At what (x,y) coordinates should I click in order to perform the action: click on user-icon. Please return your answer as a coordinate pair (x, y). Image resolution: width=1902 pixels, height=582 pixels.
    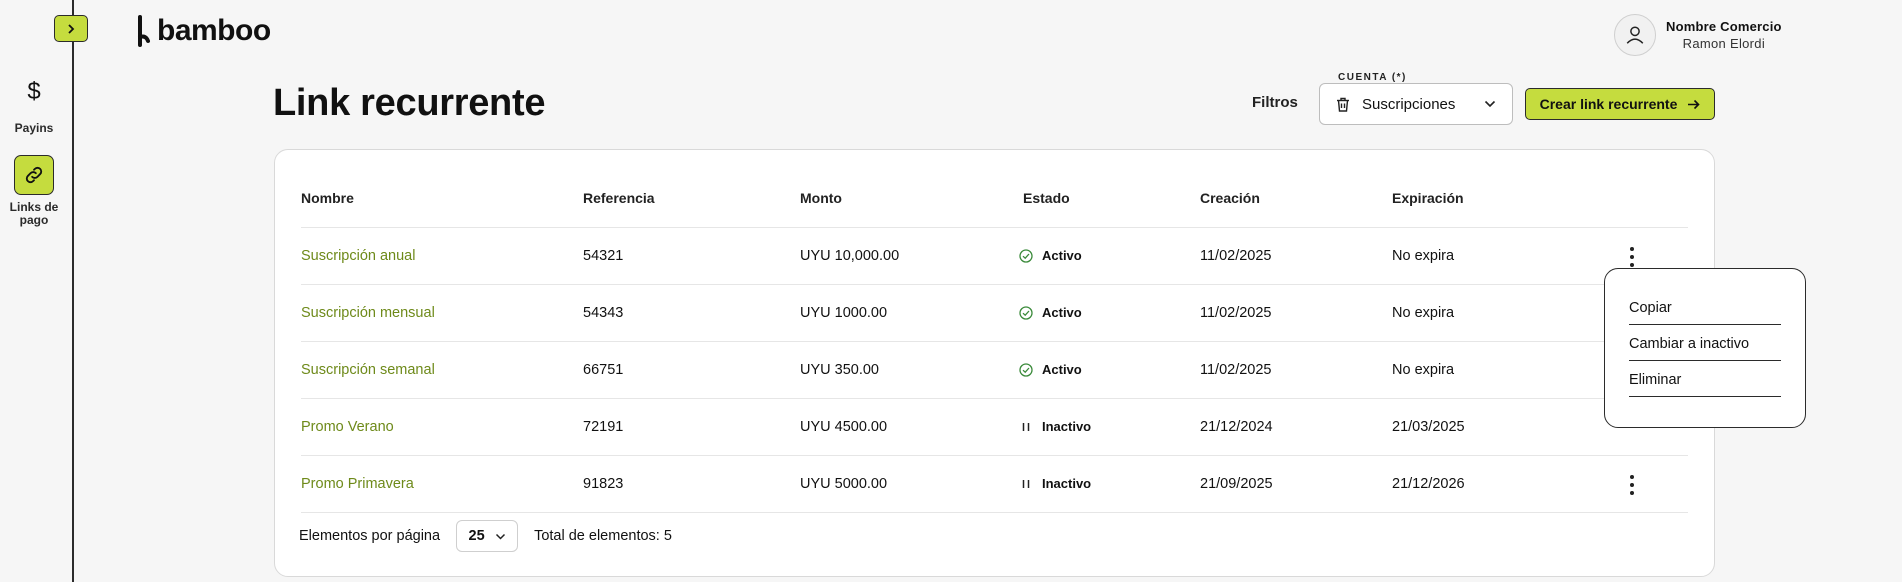
    Looking at the image, I should click on (1635, 35).